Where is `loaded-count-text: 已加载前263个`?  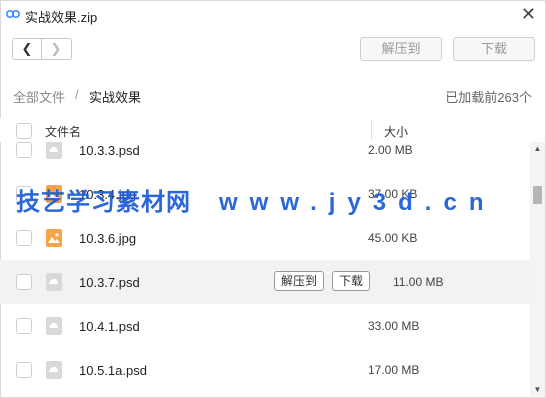 loaded-count-text: 已加载前263个 is located at coordinates (488, 97).